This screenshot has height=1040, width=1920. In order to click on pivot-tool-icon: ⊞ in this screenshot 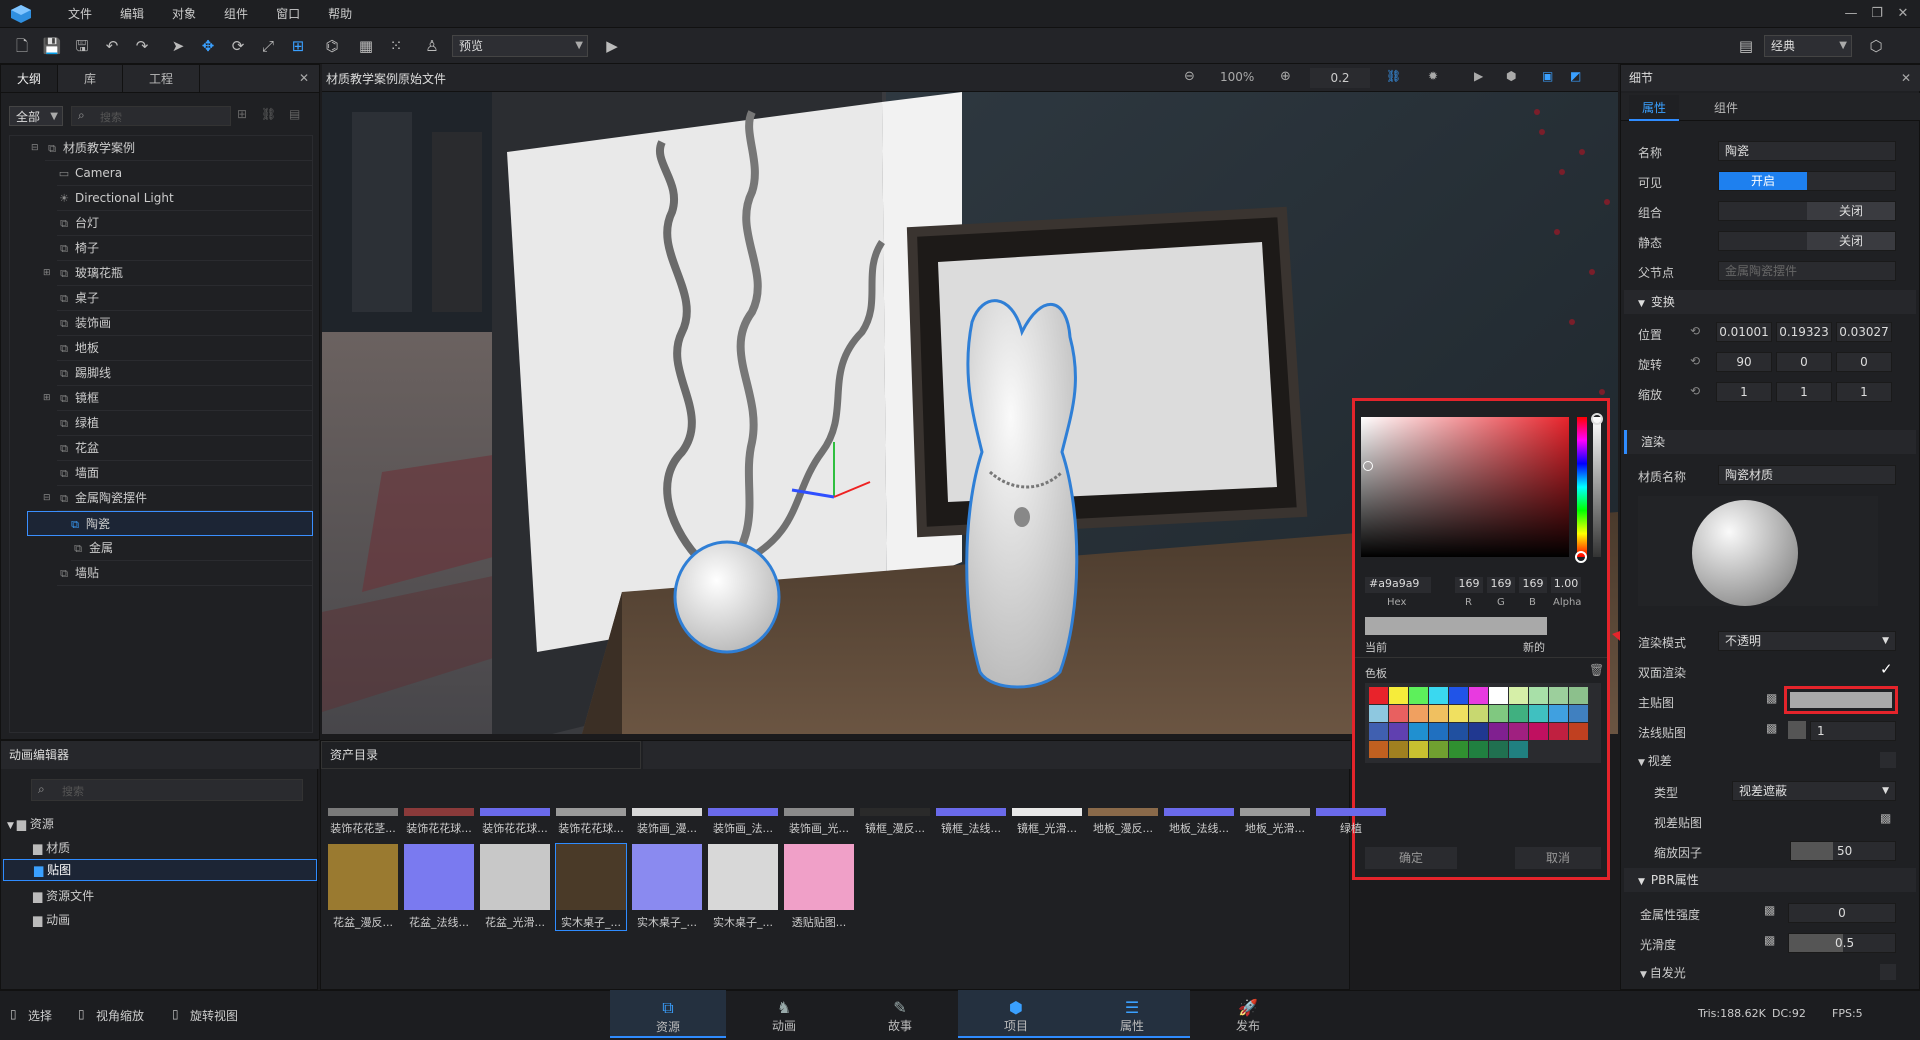, I will do `click(298, 46)`.